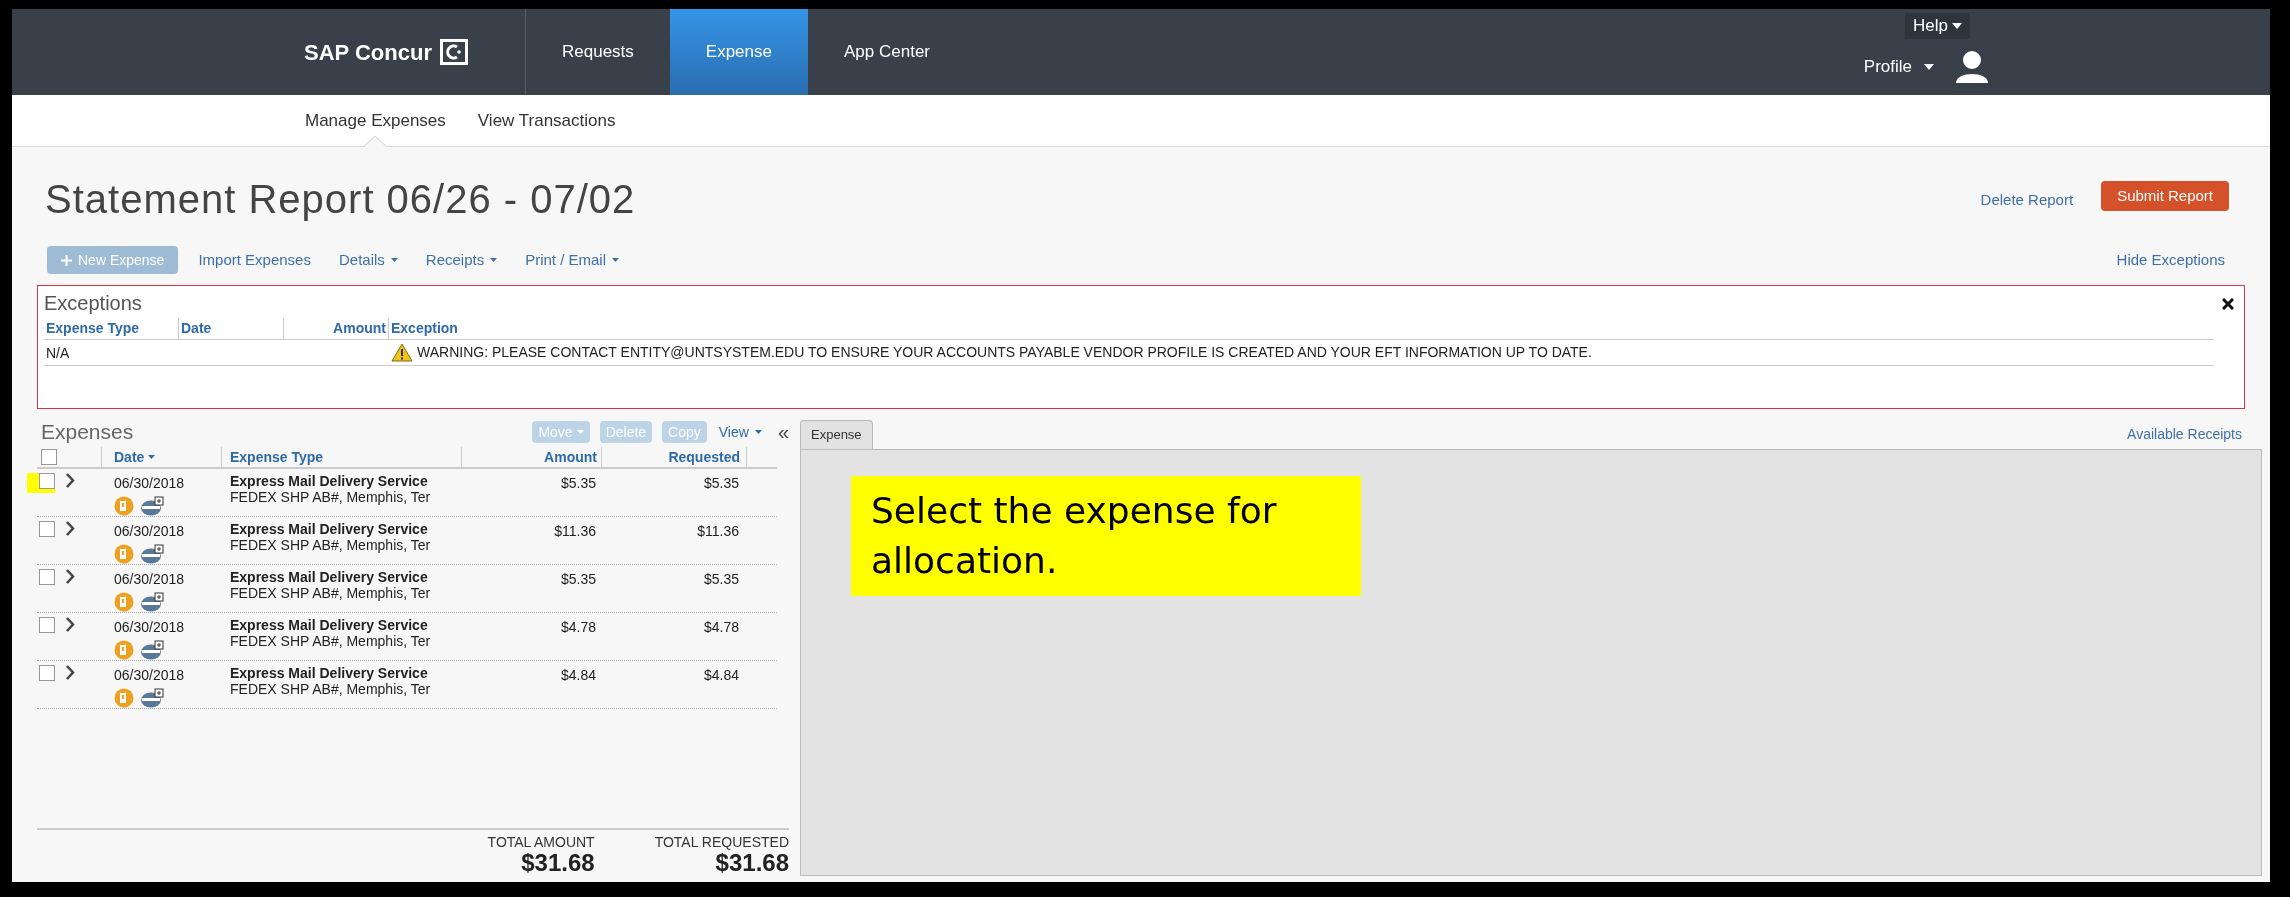  What do you see at coordinates (578, 675) in the screenshot?
I see `amount-text: $4.84` at bounding box center [578, 675].